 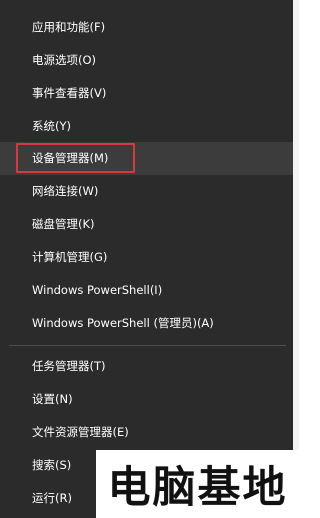 What do you see at coordinates (296, 259) in the screenshot?
I see `background-edge` at bounding box center [296, 259].